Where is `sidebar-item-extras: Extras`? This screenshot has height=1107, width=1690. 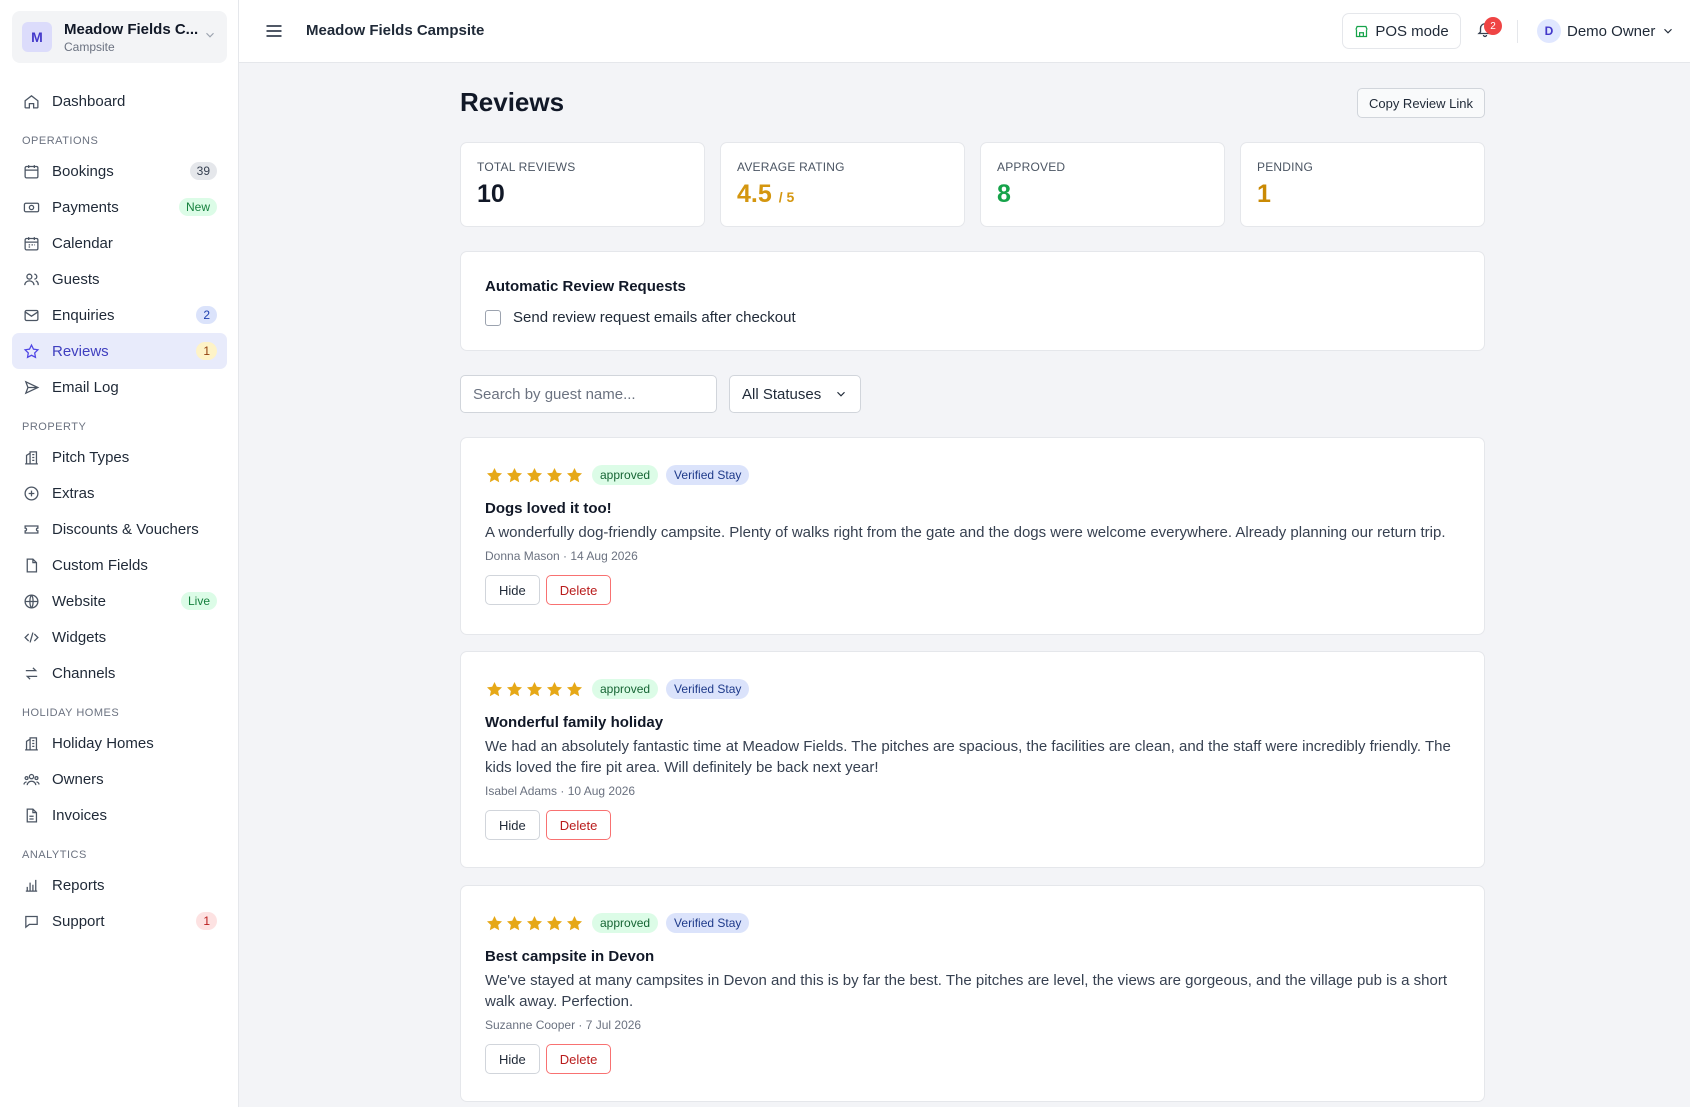 sidebar-item-extras: Extras is located at coordinates (119, 493).